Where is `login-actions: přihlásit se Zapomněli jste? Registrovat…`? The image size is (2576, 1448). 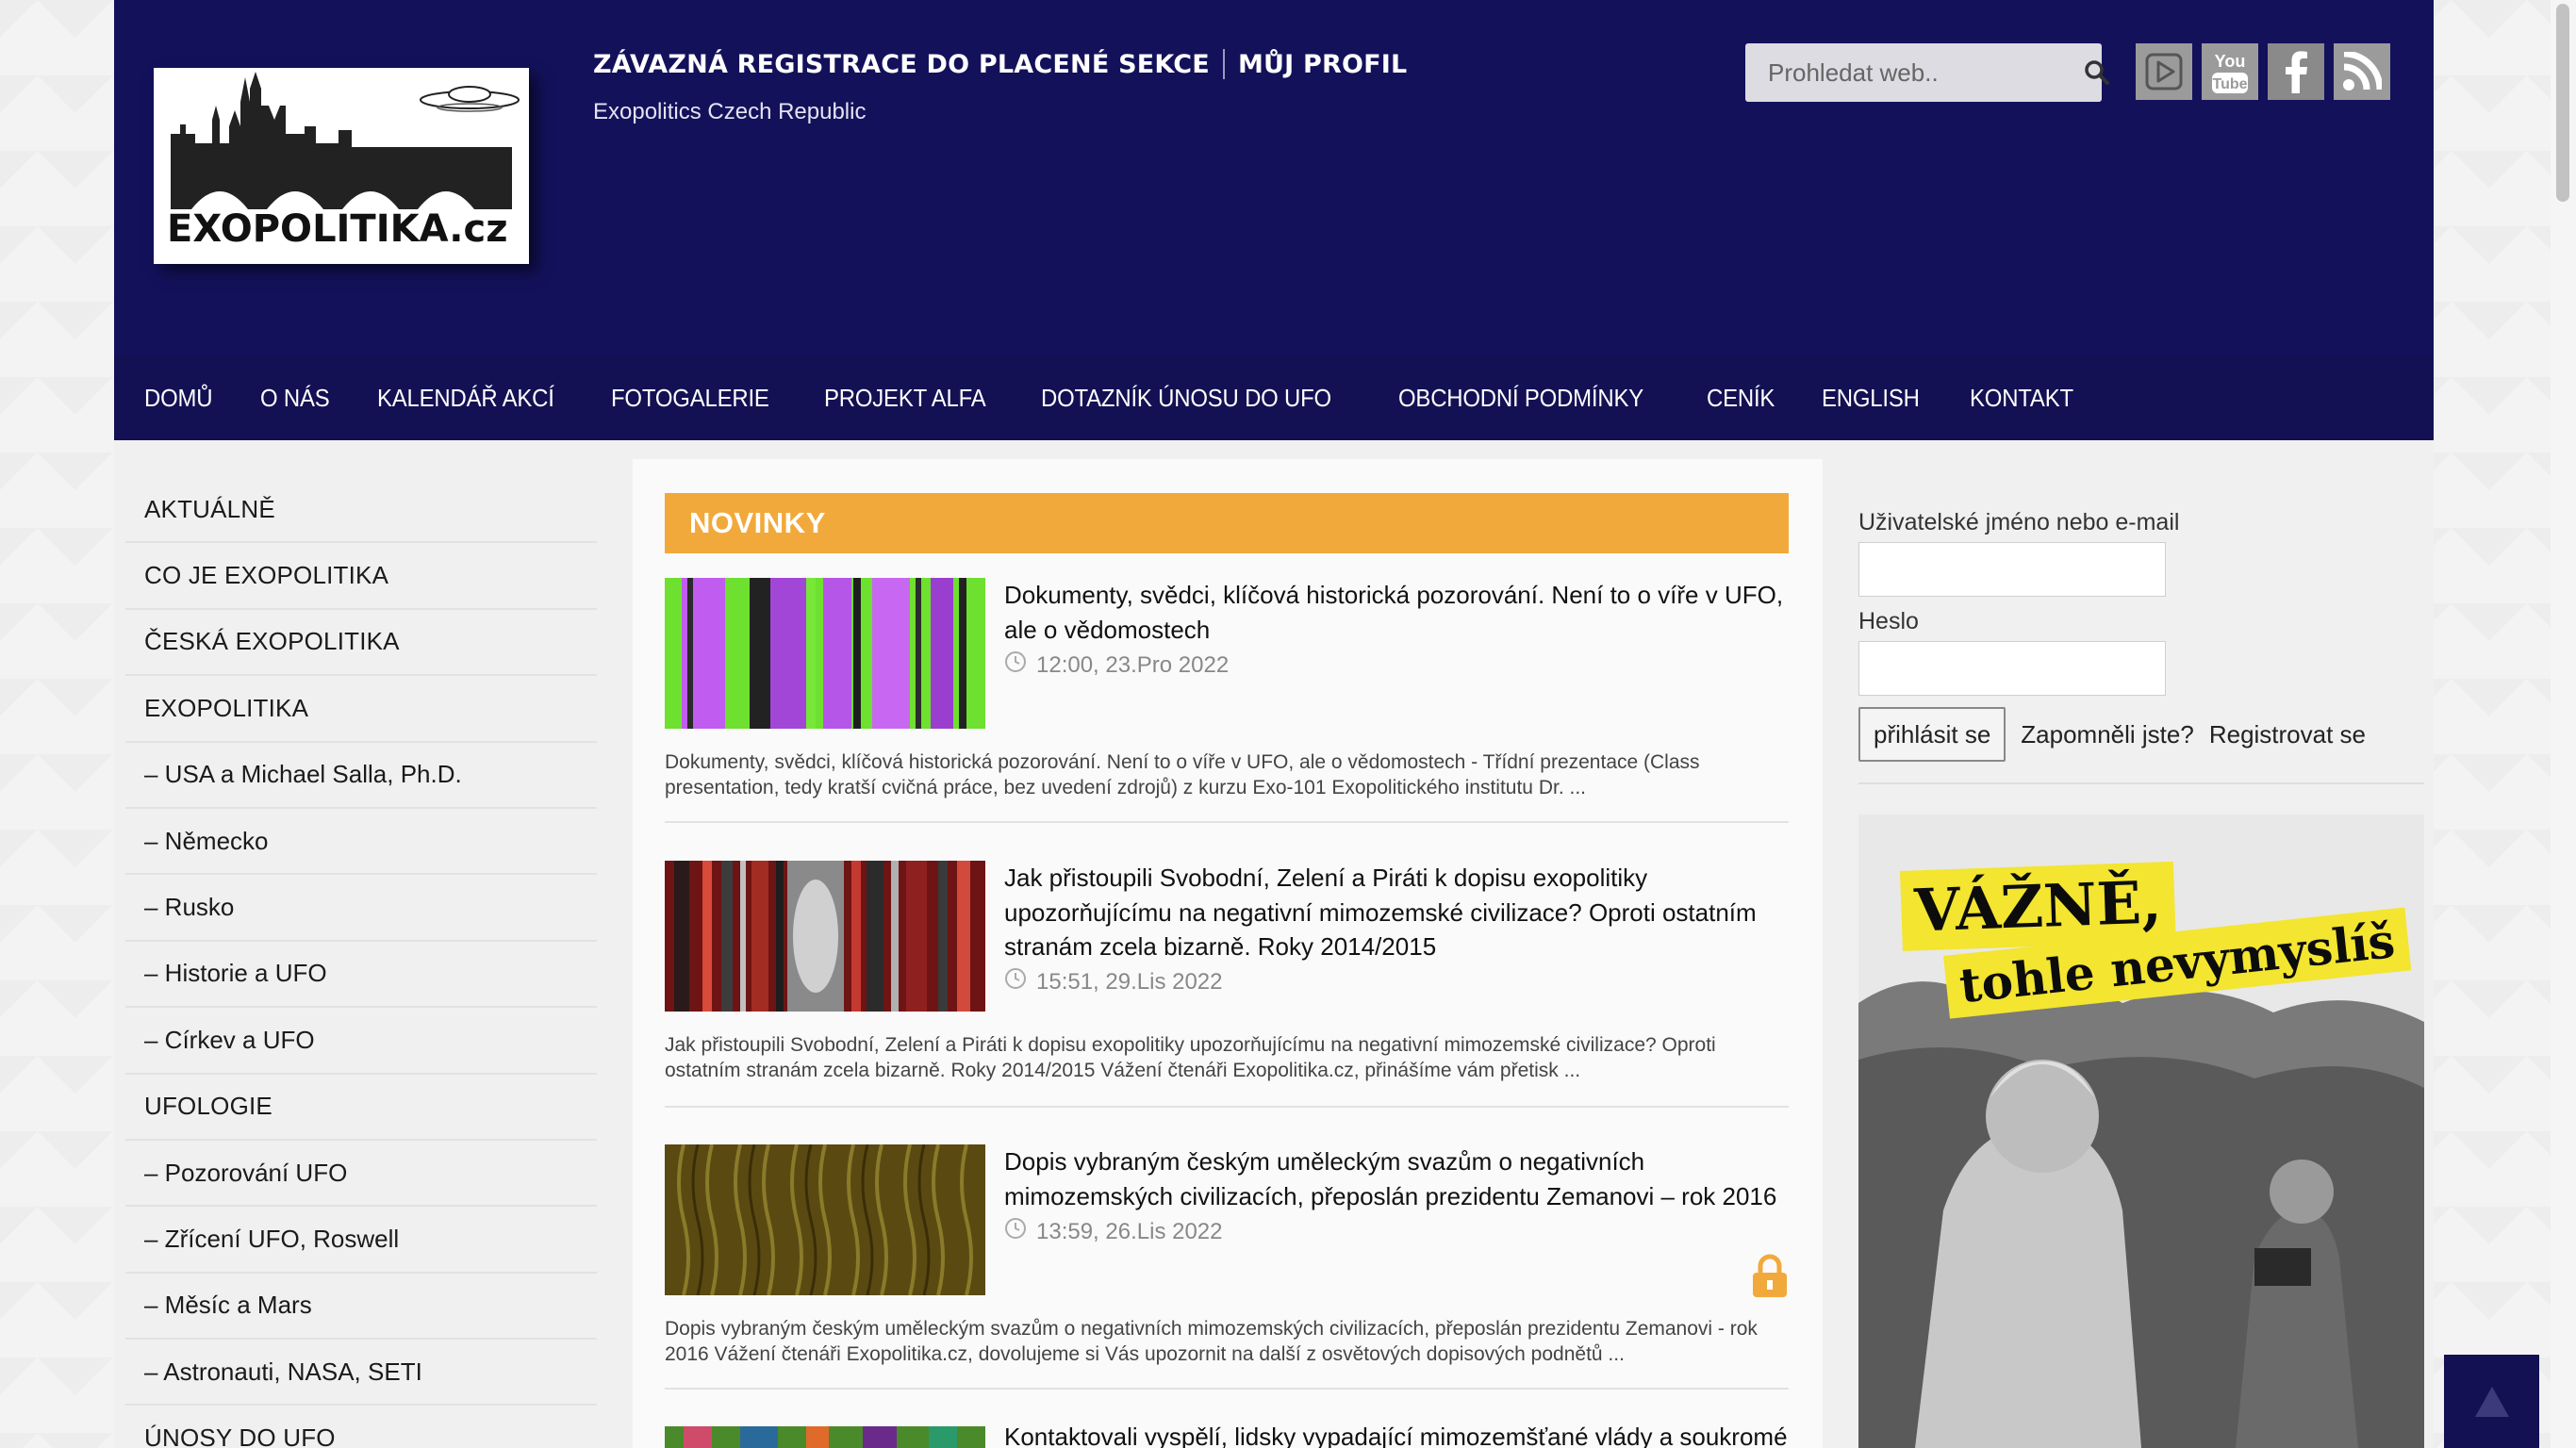 login-actions: přihlásit se Zapomněli jste? Registrovat… is located at coordinates (2141, 734).